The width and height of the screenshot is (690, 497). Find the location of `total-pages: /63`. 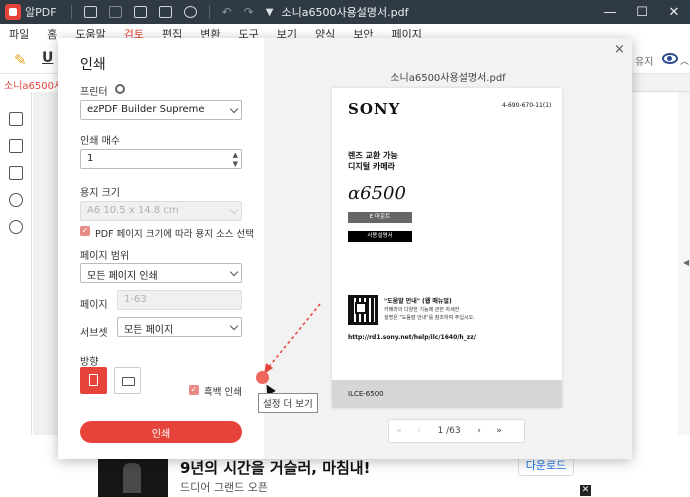

total-pages: /63 is located at coordinates (453, 431).